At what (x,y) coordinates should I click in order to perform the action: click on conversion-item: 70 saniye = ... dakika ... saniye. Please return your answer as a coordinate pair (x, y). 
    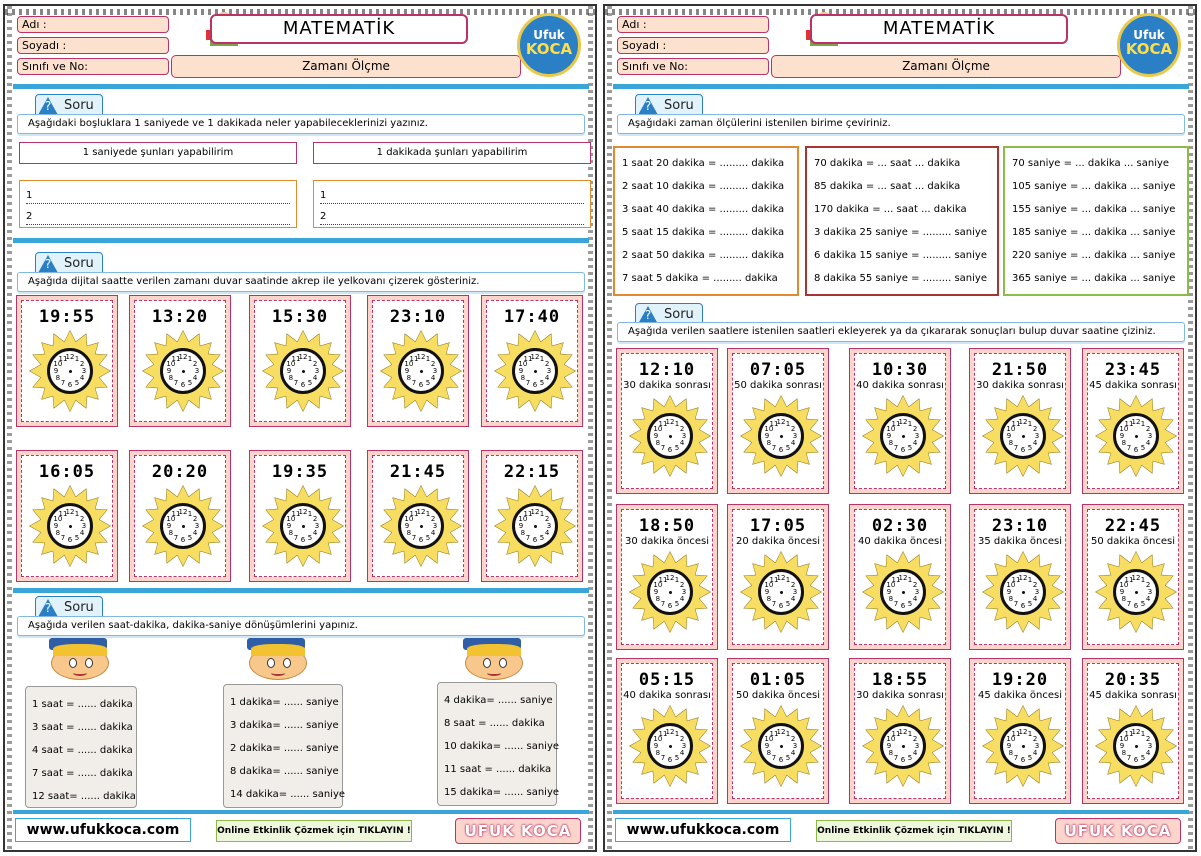
    Looking at the image, I should click on (1096, 163).